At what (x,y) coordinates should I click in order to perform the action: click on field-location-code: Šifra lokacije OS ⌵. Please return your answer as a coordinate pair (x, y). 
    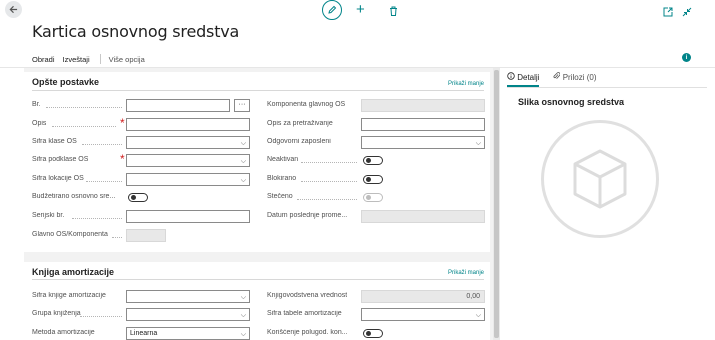
    Looking at the image, I should click on (142, 180).